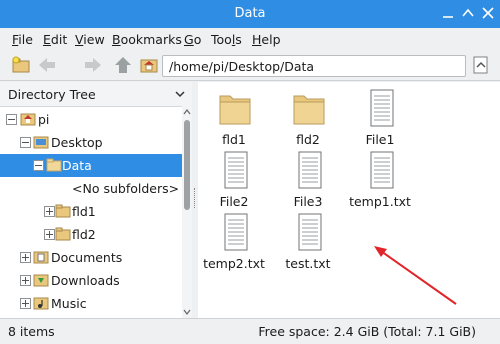  I want to click on new-folder-button, so click(21, 65).